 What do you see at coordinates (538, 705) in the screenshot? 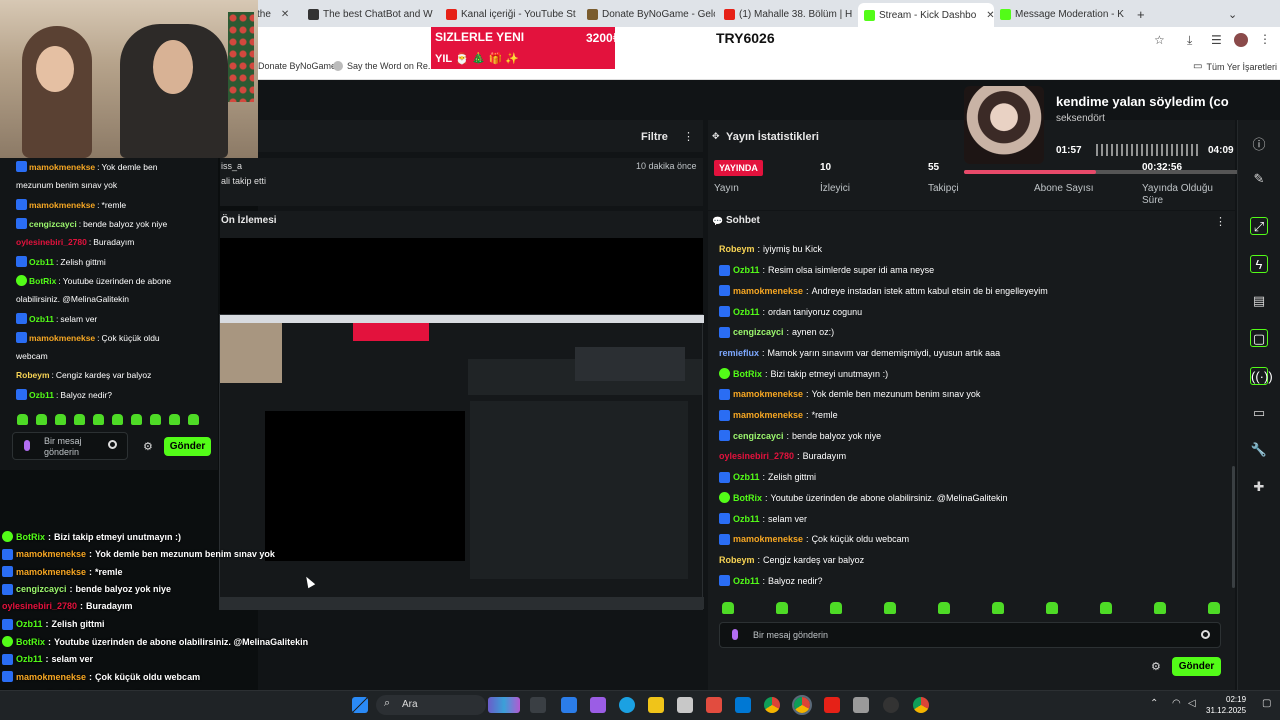
I see `task-view-icon` at bounding box center [538, 705].